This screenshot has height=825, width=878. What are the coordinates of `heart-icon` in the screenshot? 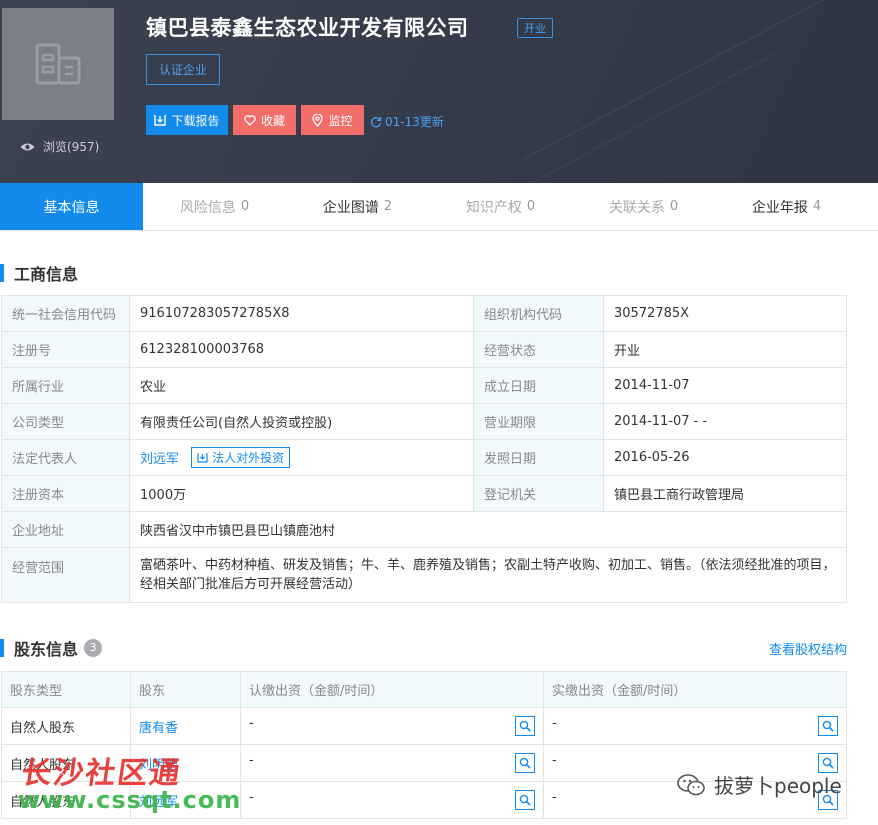 It's located at (250, 120).